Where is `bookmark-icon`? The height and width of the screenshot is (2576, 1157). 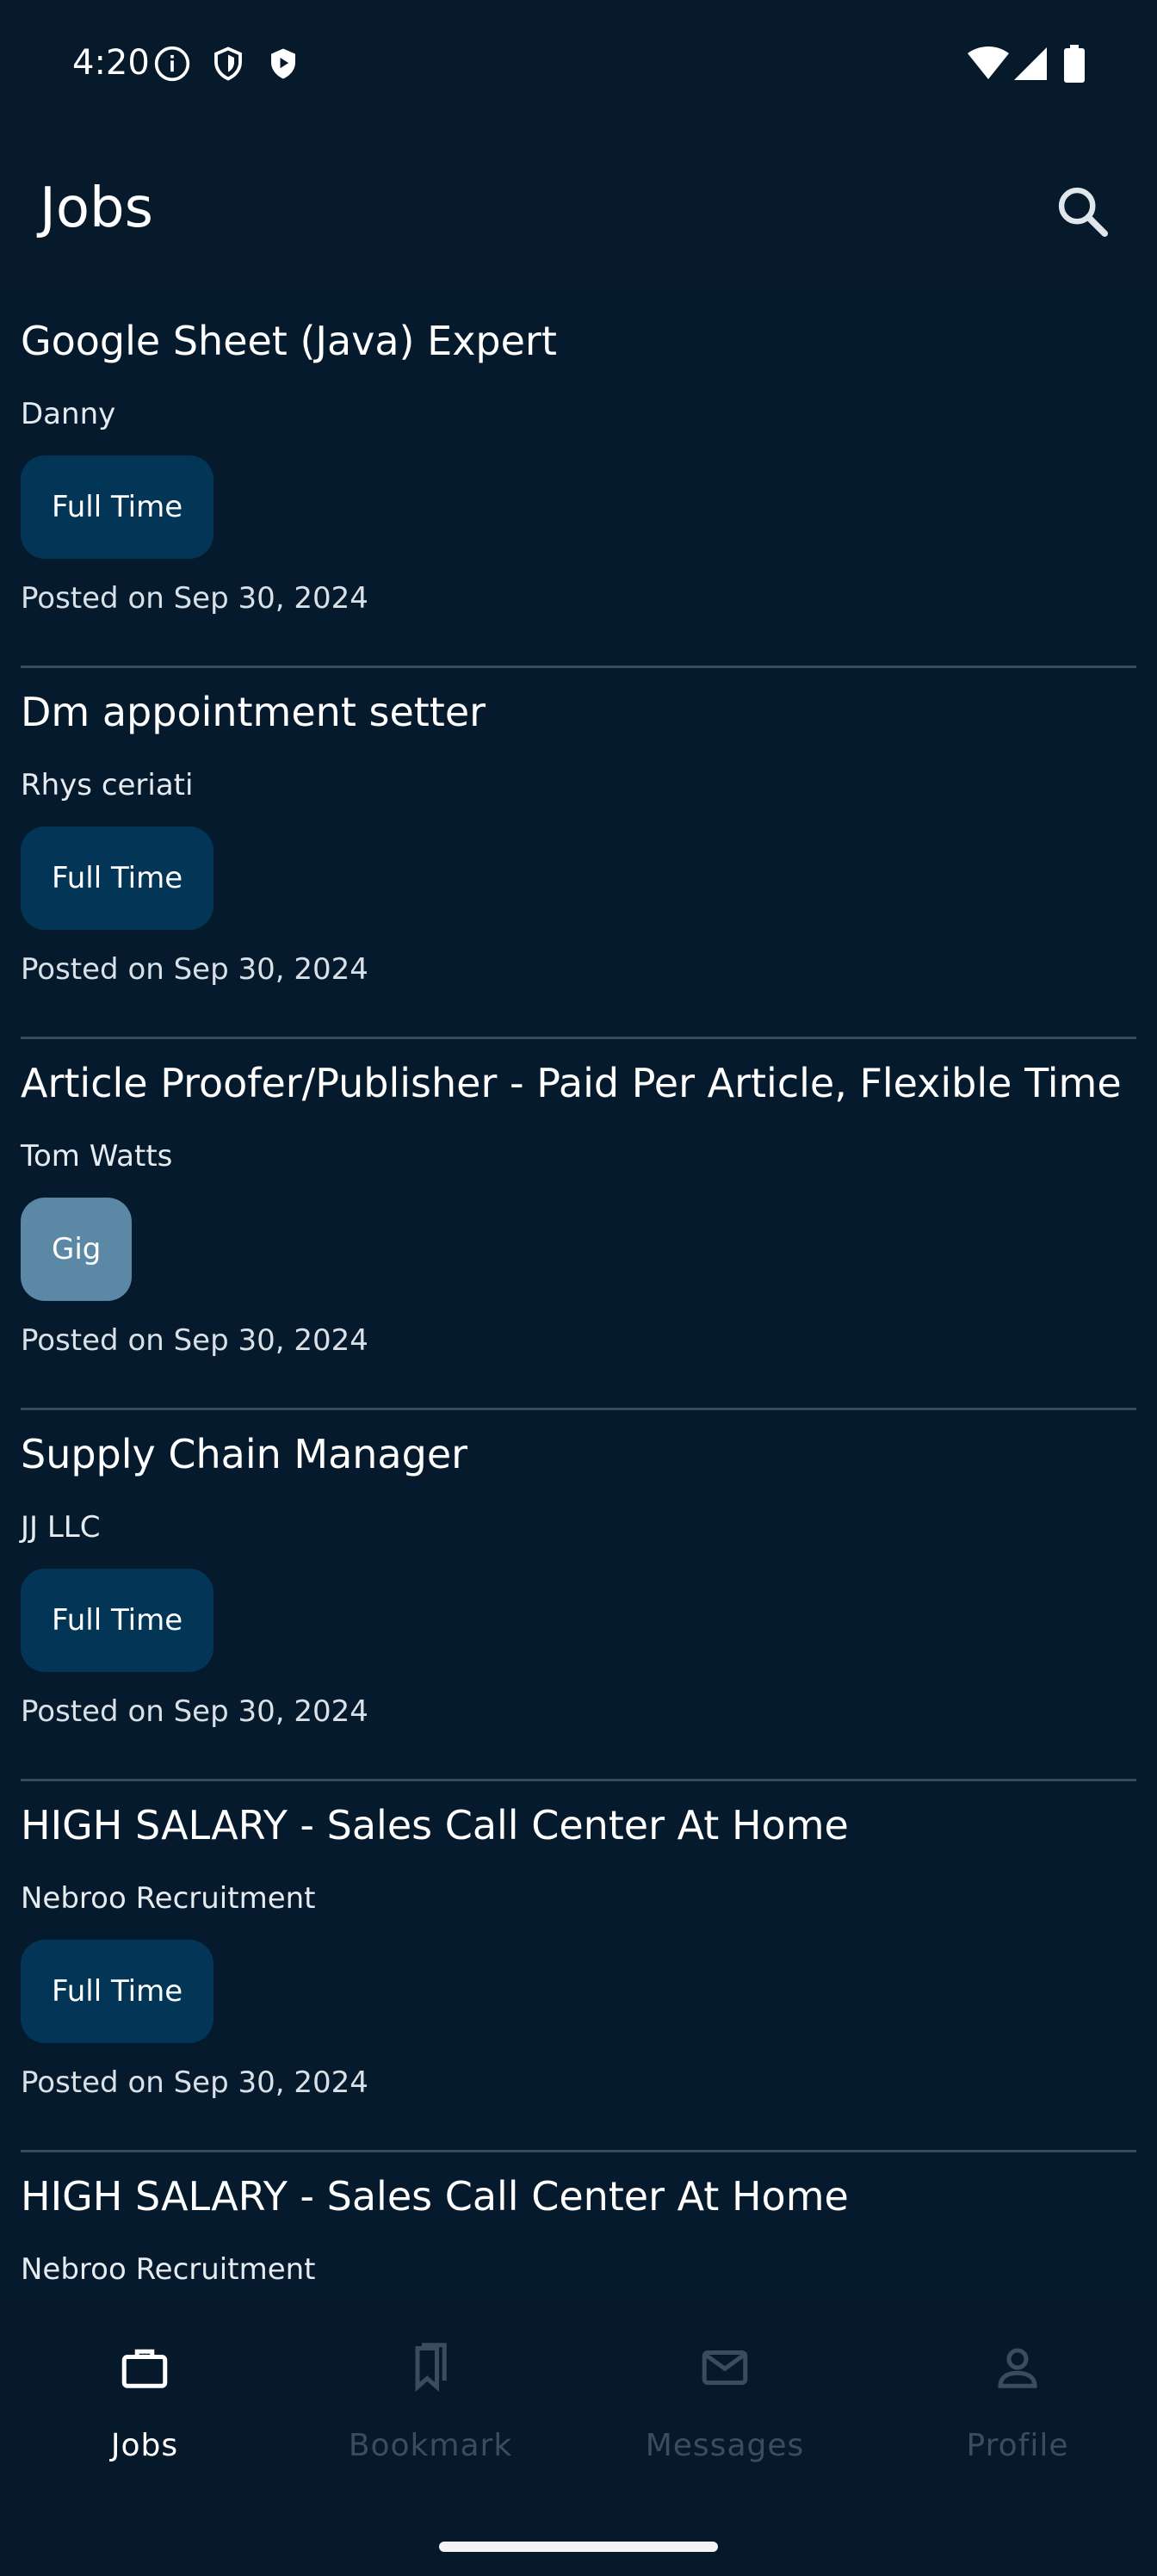 bookmark-icon is located at coordinates (431, 2368).